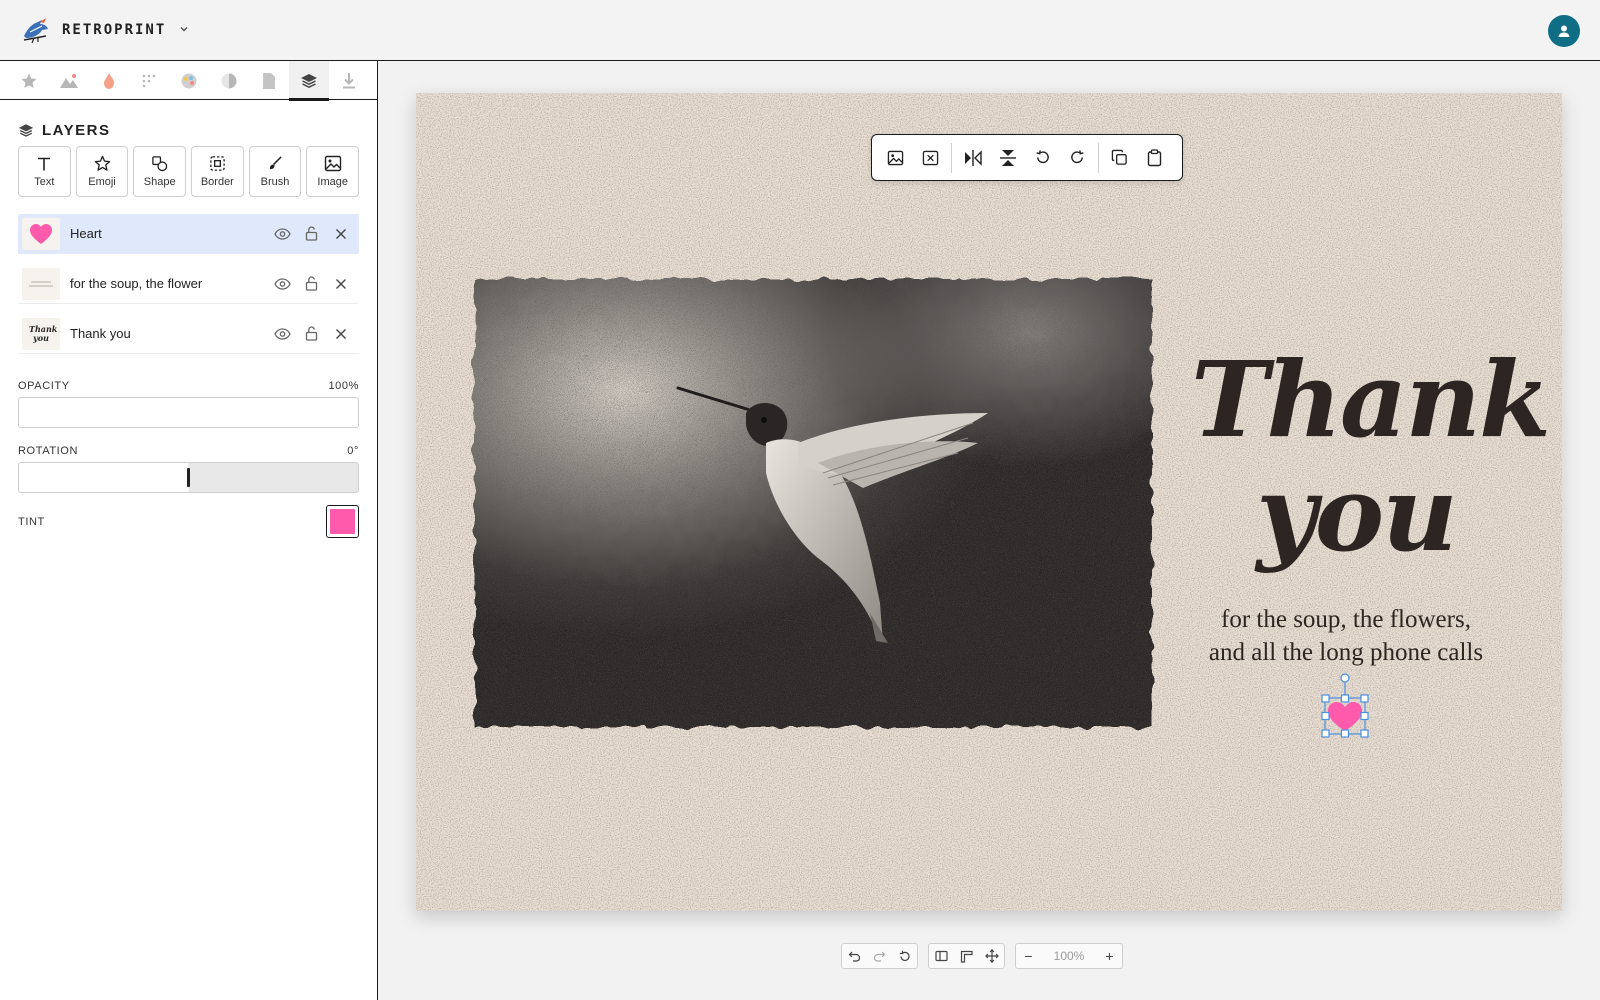  I want to click on opacity-slider, so click(188, 412).